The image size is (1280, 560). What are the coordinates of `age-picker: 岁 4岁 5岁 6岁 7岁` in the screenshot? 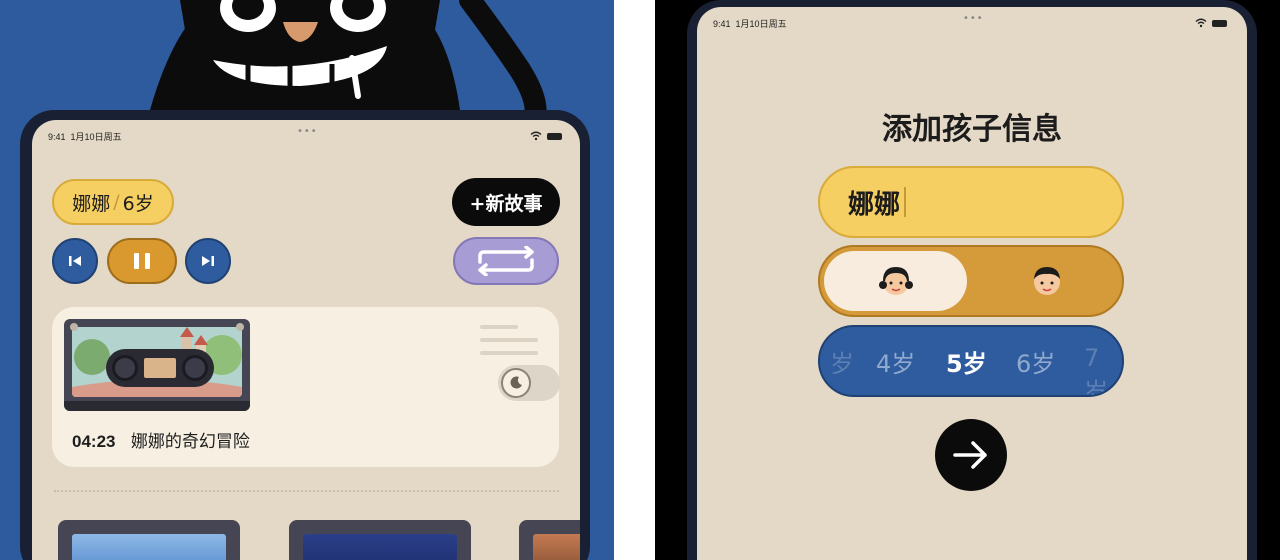 It's located at (971, 361).